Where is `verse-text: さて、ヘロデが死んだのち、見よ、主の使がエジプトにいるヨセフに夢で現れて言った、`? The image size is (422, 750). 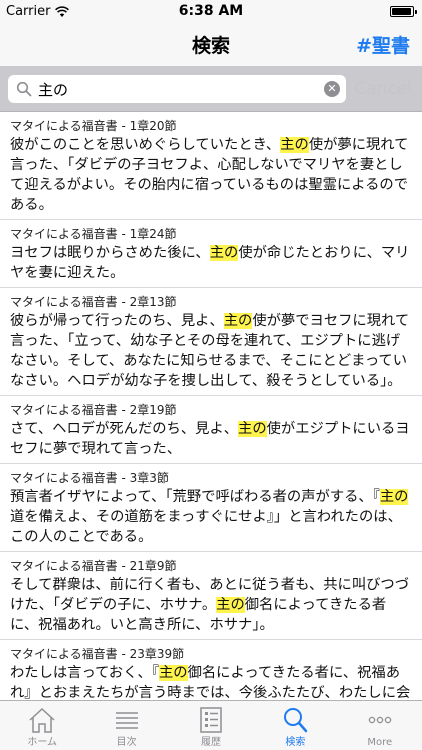 verse-text: さて、ヘロデが死んだのち、見よ、主の使がエジプトにいるヨセフに夢で現れて言った、 is located at coordinates (212, 439).